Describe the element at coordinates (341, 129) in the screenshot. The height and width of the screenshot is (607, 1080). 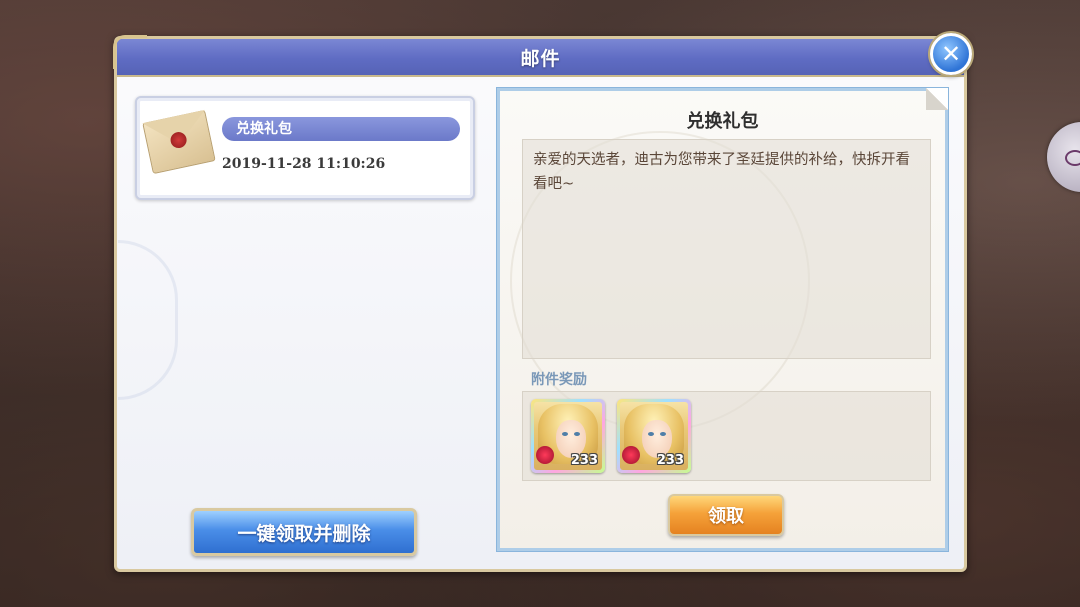
I see `mail-item-title: 兑换礼包` at that location.